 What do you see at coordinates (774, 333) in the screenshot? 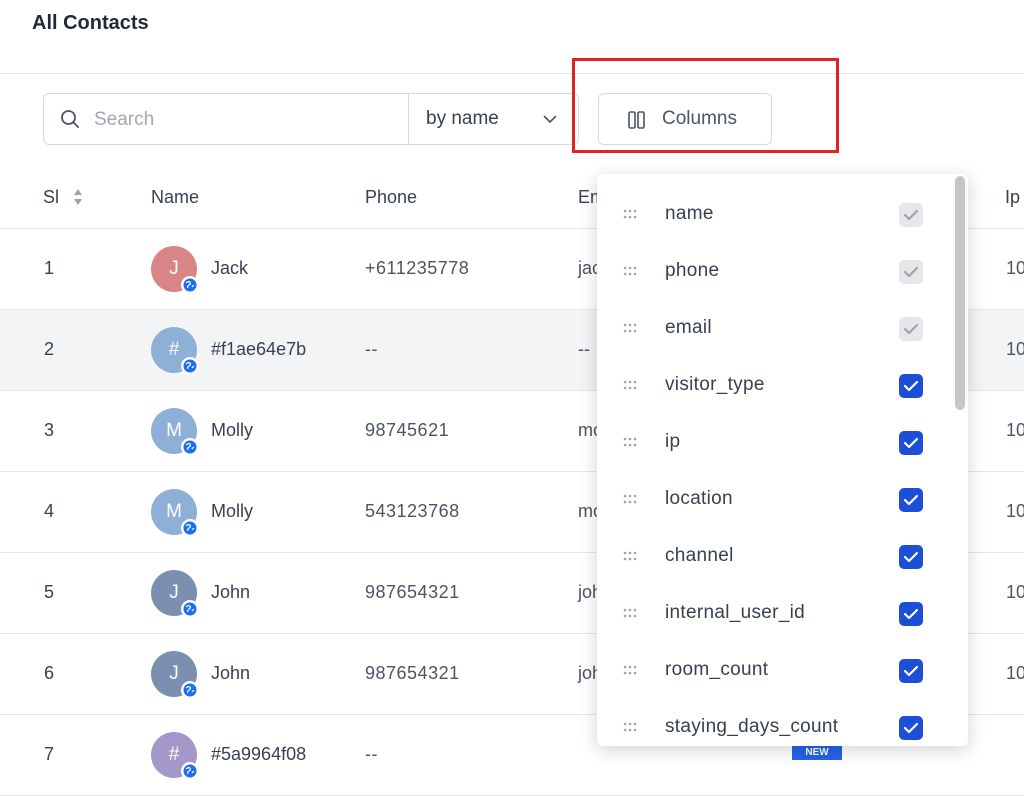
I see `column-item: email` at bounding box center [774, 333].